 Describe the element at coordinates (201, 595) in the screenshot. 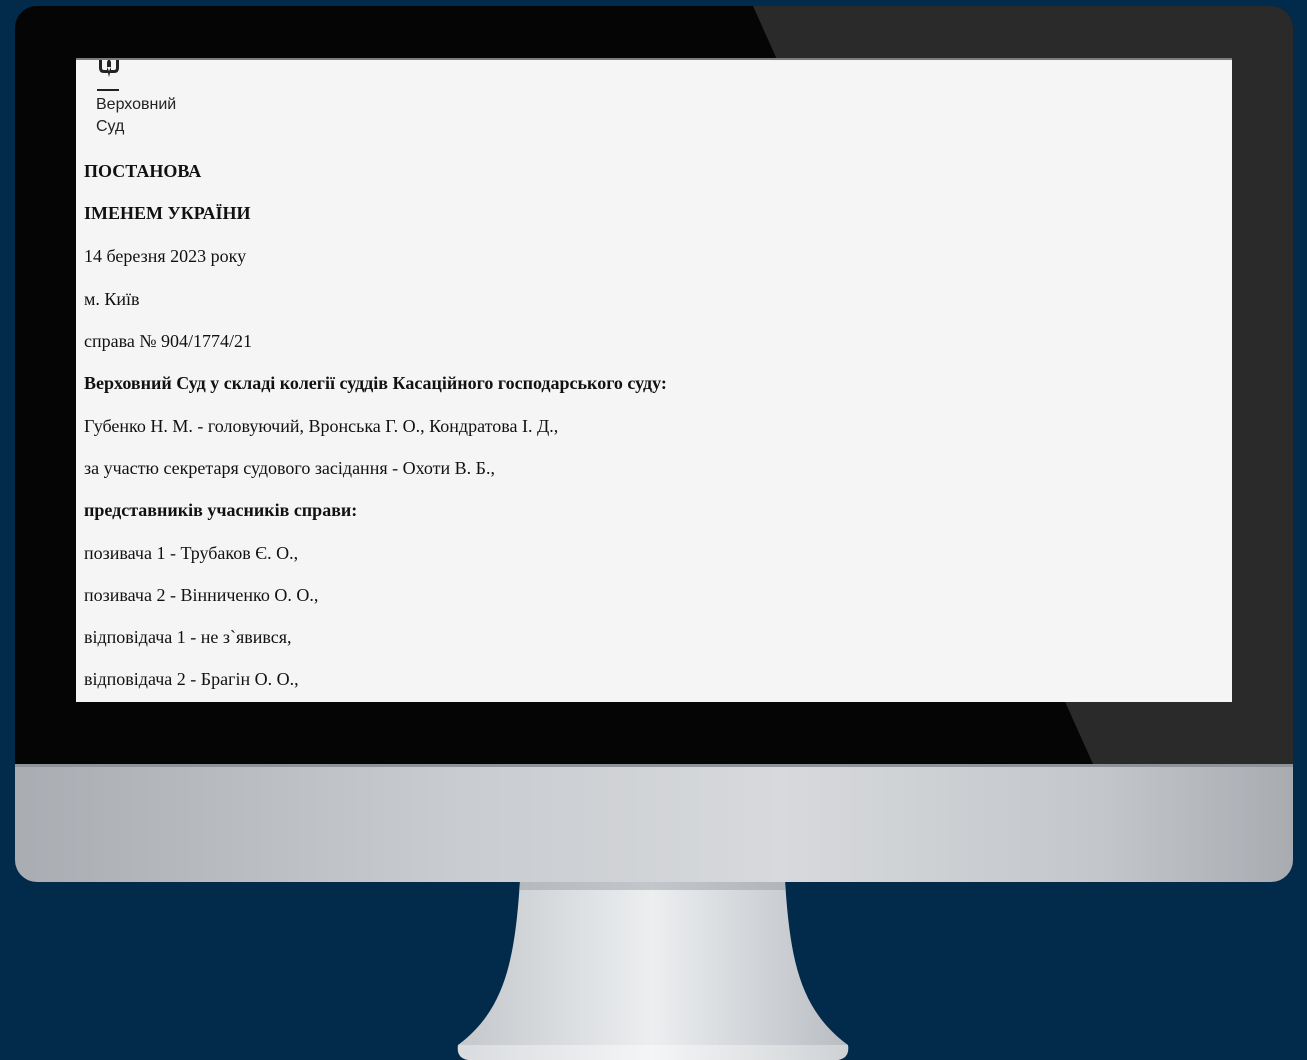

I see `doc-plaintiff-2: позивача 2 - Вінниченко О. О.,` at that location.